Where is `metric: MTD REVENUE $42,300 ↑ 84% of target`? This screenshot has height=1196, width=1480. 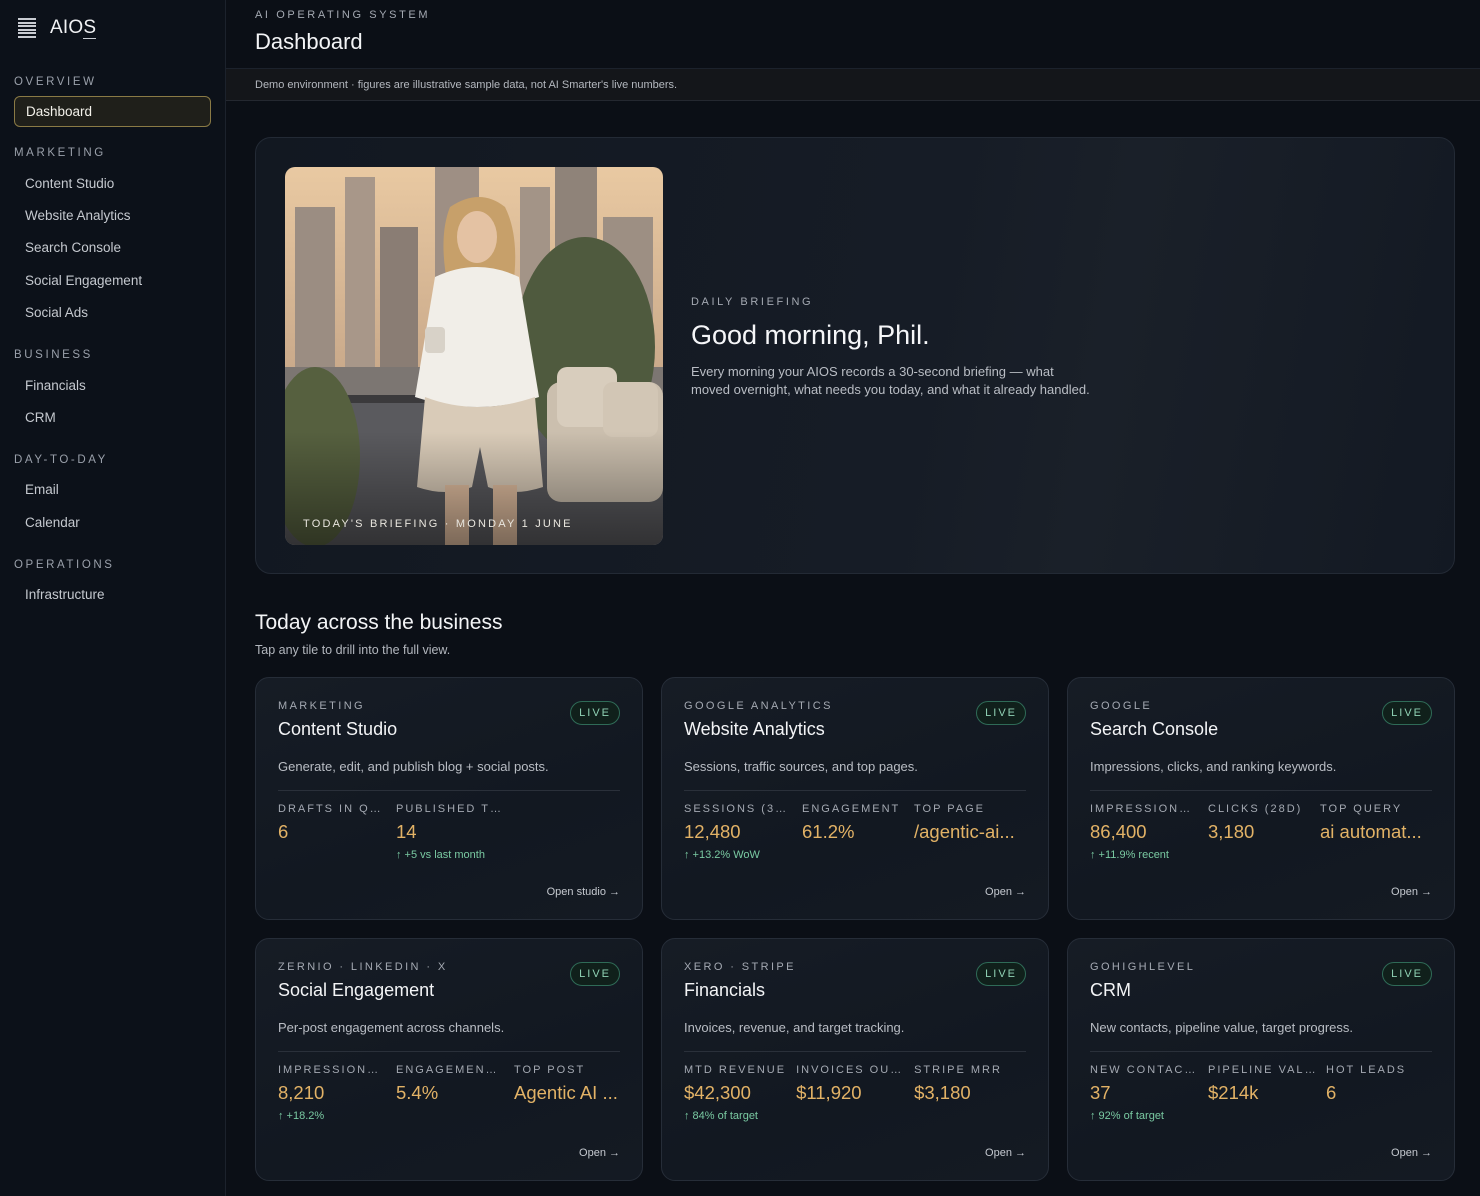 metric: MTD REVENUE $42,300 ↑ 84% of target is located at coordinates (740, 1093).